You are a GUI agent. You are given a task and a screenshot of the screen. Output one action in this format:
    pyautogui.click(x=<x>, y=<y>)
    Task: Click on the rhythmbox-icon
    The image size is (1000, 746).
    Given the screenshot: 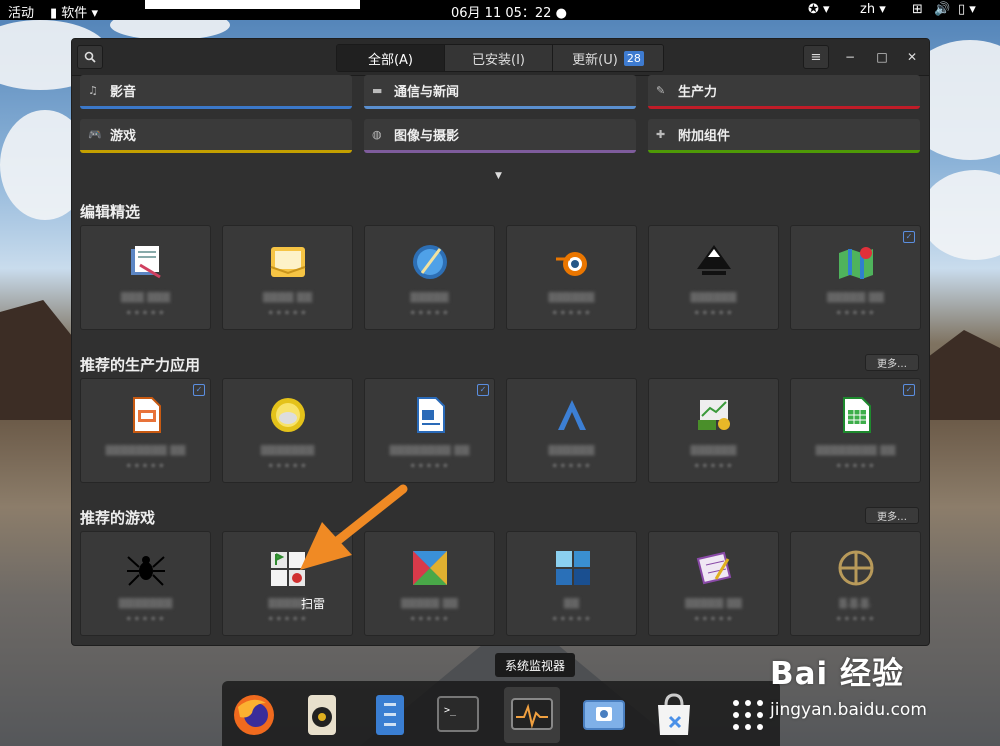 What is the action you would take?
    pyautogui.click(x=322, y=715)
    